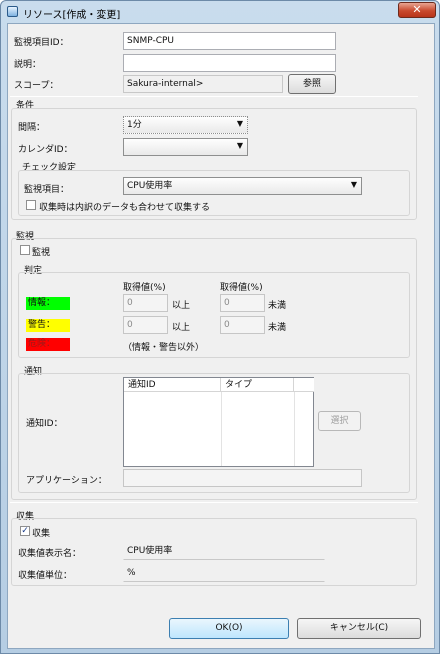  What do you see at coordinates (145, 303) in the screenshot?
I see `info-min-input: 0` at bounding box center [145, 303].